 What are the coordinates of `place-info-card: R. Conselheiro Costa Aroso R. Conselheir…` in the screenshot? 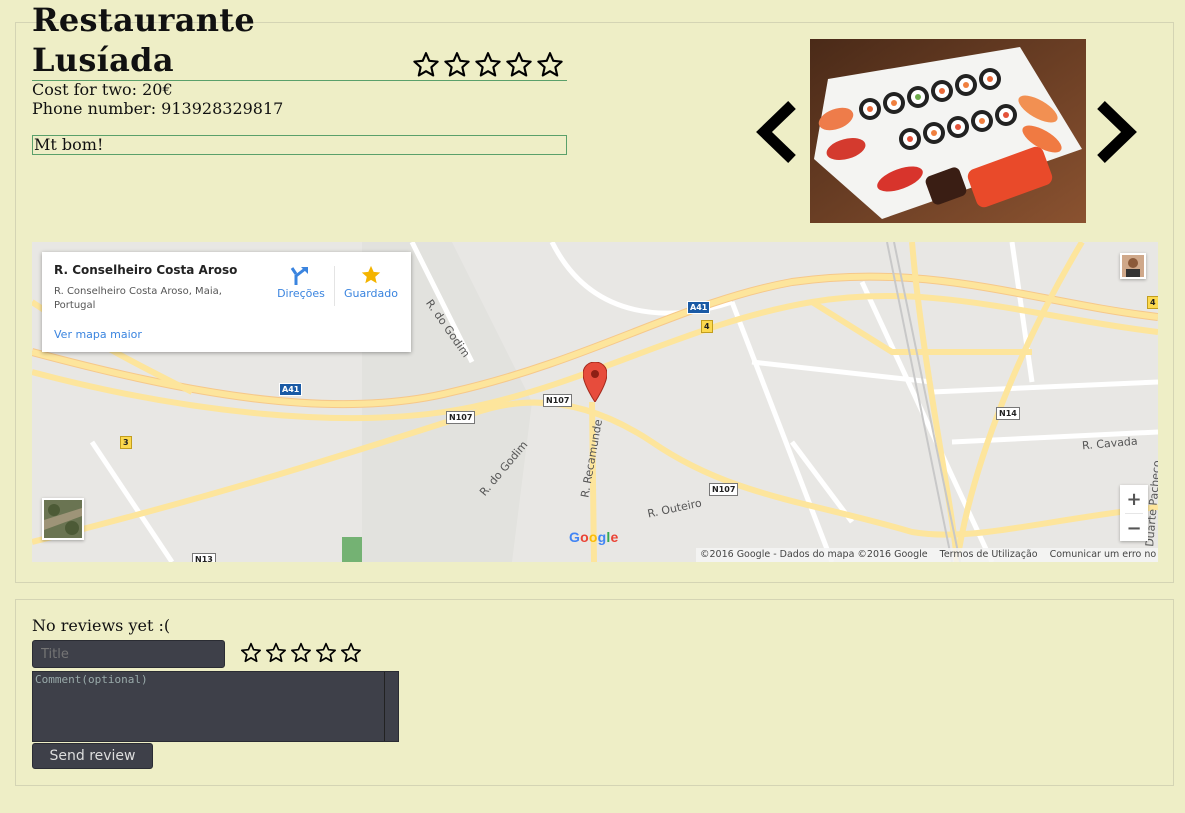 It's located at (226, 302).